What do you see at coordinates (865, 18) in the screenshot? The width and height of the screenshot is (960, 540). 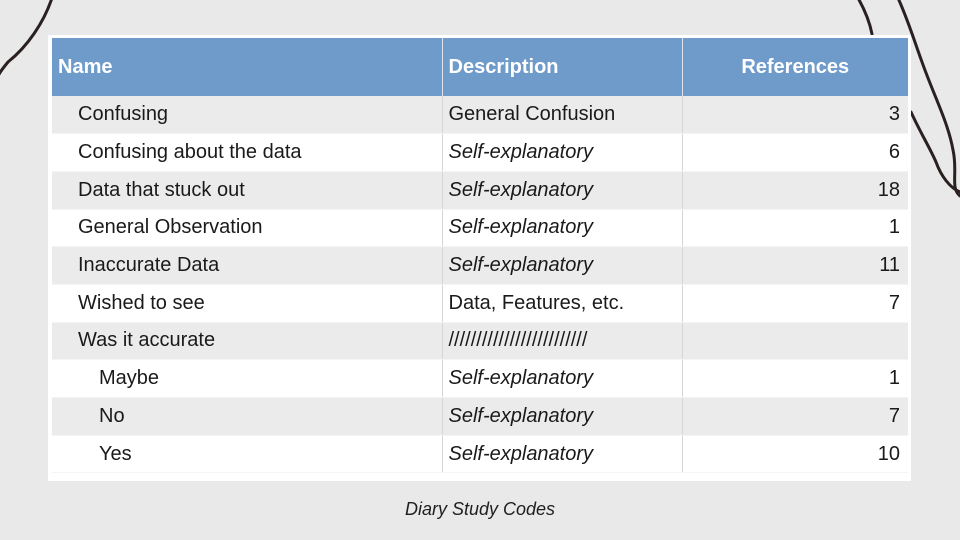 I see `curve-right-inner` at bounding box center [865, 18].